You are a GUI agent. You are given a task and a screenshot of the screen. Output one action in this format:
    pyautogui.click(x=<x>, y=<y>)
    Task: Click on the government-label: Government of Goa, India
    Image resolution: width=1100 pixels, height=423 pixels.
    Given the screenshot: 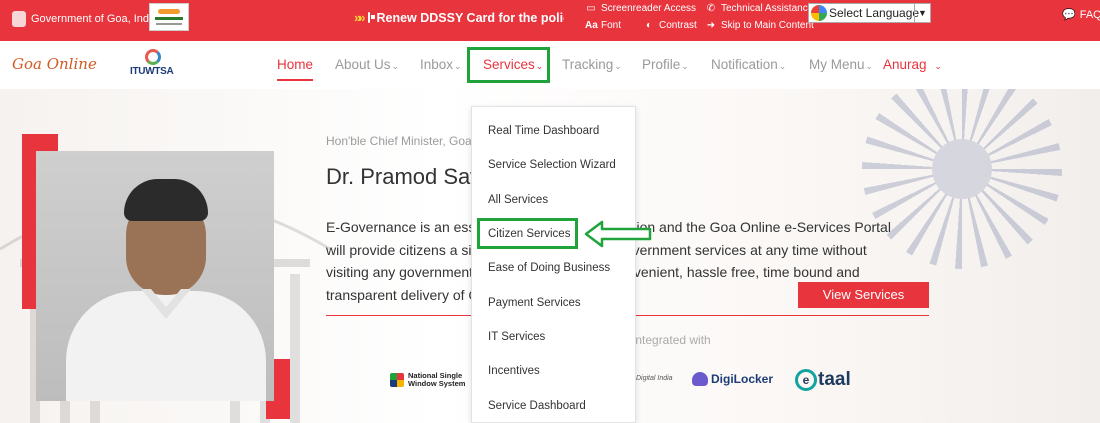 What is the action you would take?
    pyautogui.click(x=85, y=19)
    